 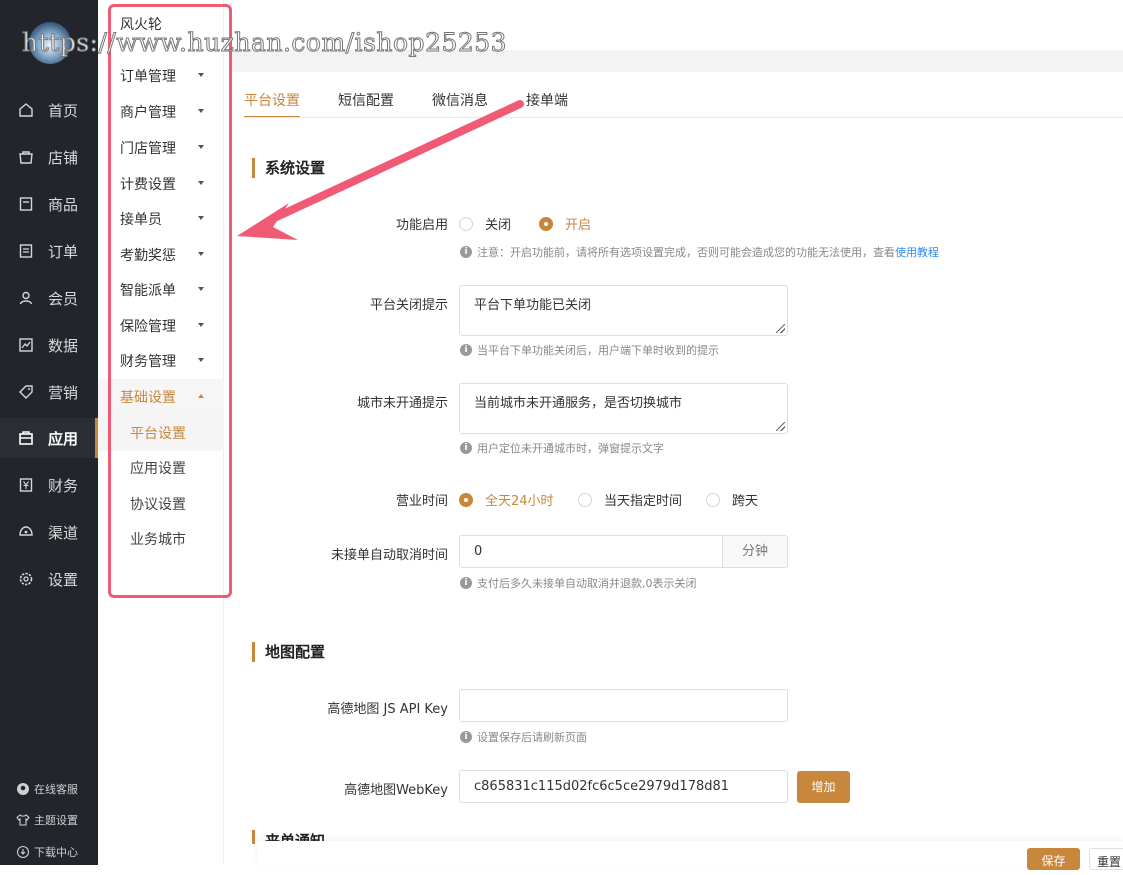 I want to click on menu-item-app-settings: 应用设置, so click(x=161, y=468).